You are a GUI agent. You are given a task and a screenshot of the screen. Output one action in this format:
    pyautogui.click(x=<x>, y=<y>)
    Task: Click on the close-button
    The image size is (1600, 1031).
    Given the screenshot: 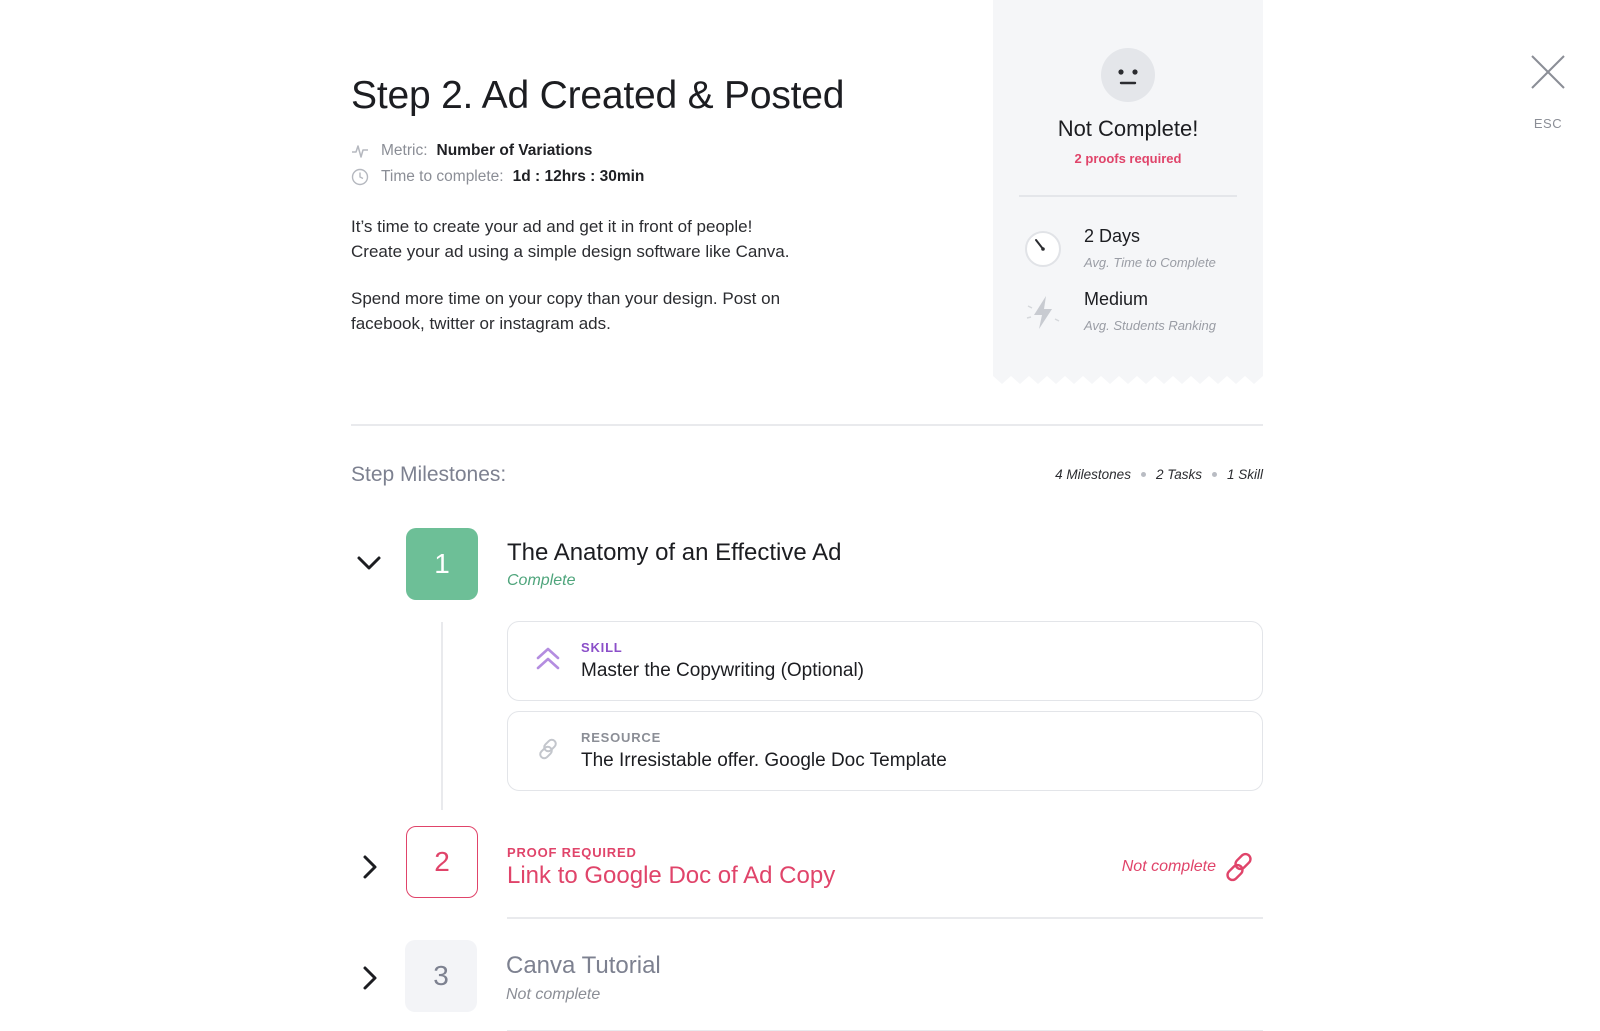 What is the action you would take?
    pyautogui.click(x=1548, y=72)
    